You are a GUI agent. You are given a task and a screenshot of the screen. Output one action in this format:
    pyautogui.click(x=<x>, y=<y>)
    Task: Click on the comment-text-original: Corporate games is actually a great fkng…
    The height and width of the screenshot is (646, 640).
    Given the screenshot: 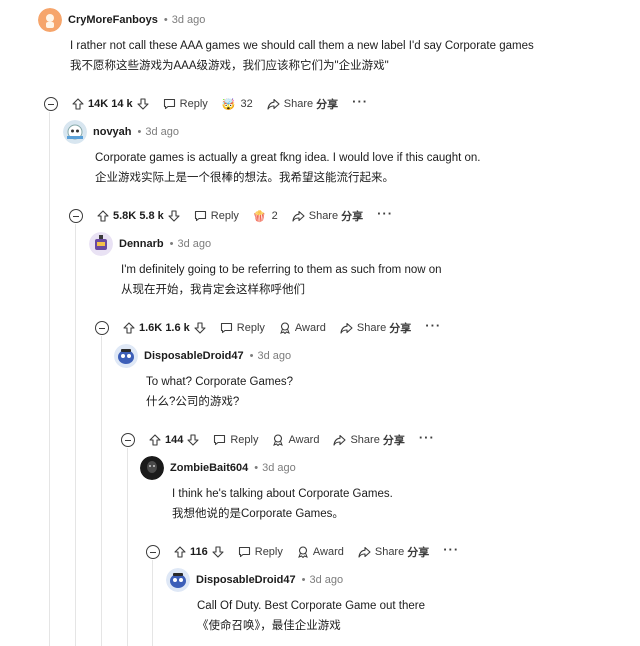 What is the action you would take?
    pyautogui.click(x=288, y=158)
    